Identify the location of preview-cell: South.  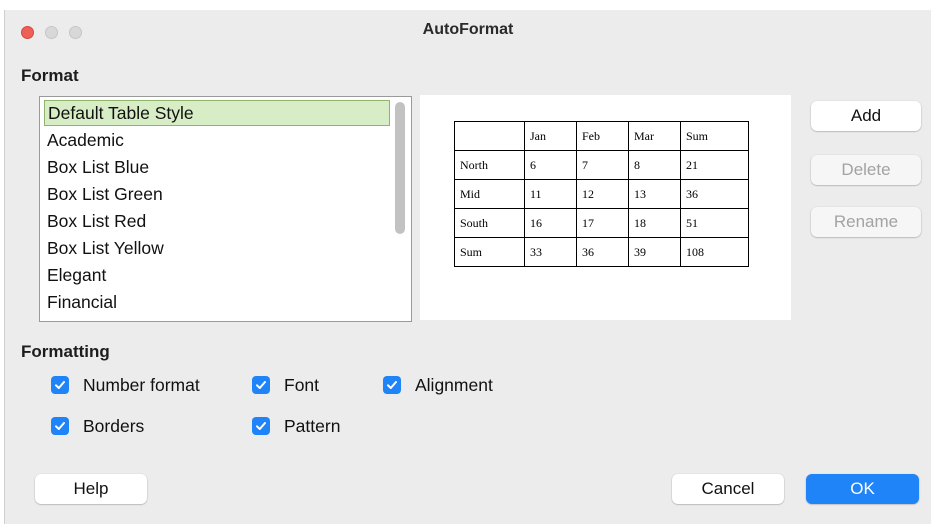
(489, 223).